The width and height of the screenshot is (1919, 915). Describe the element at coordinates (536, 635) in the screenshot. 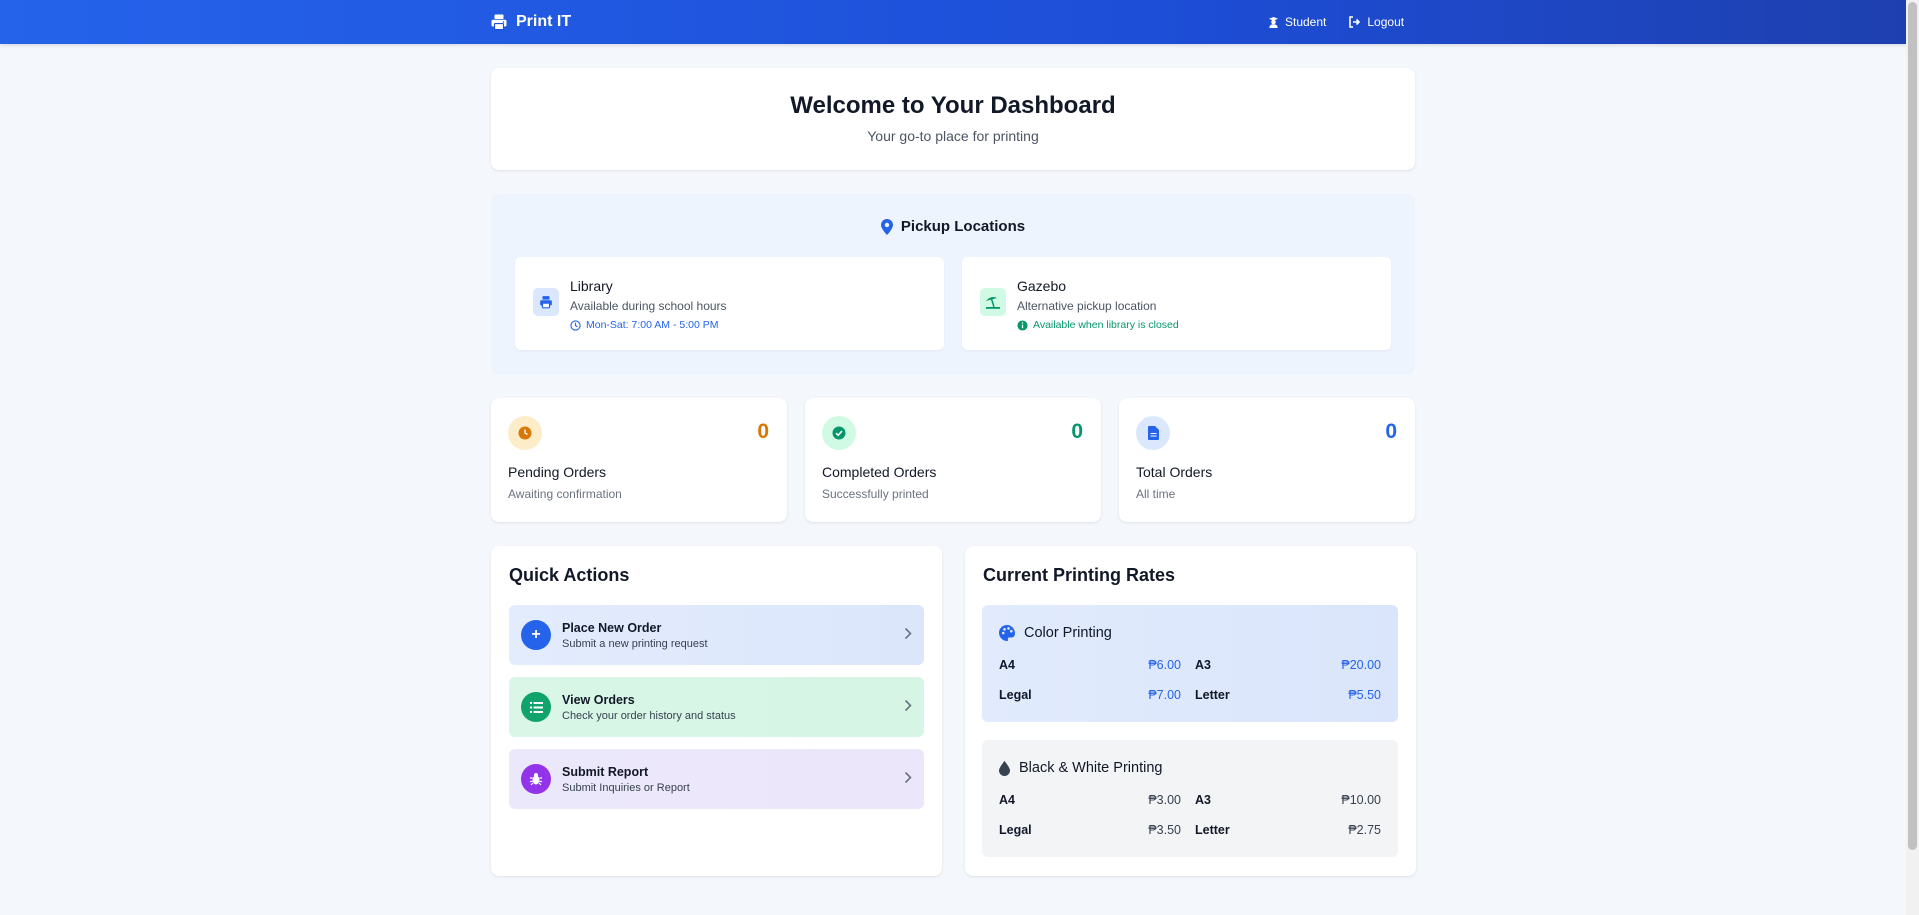

I see `plus-icon: +` at that location.